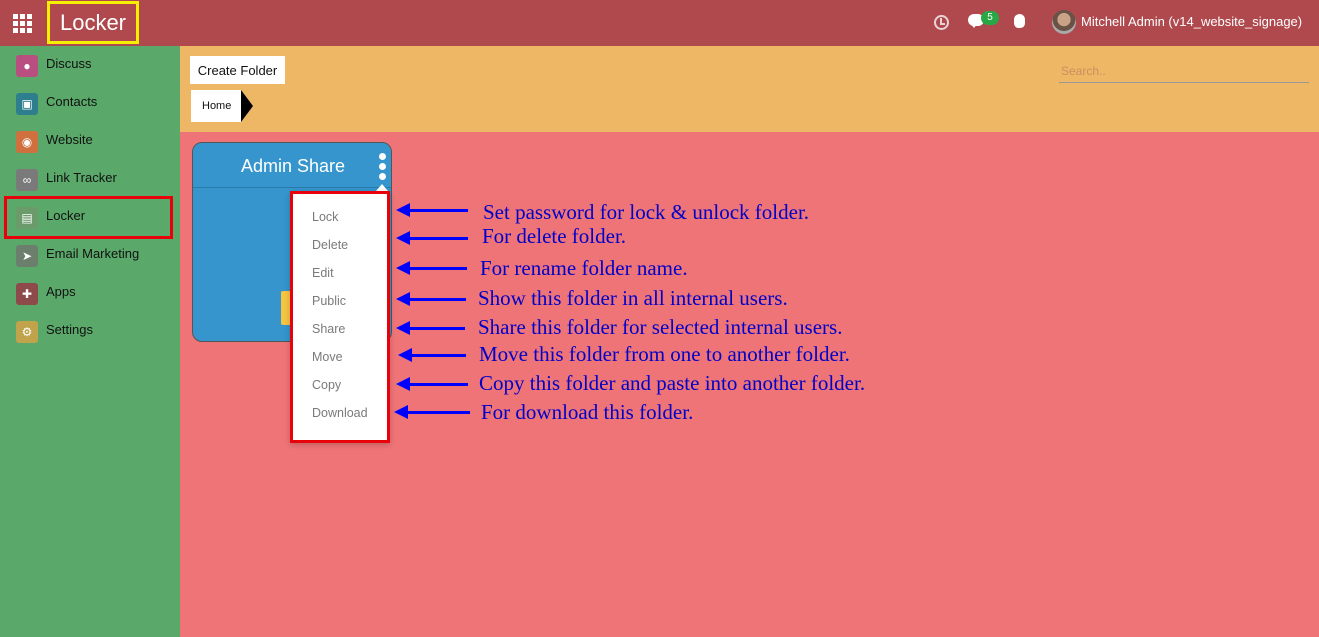 The height and width of the screenshot is (637, 1319). Describe the element at coordinates (633, 298) in the screenshot. I see `annotation-public: Show this folder in all internal users.` at that location.